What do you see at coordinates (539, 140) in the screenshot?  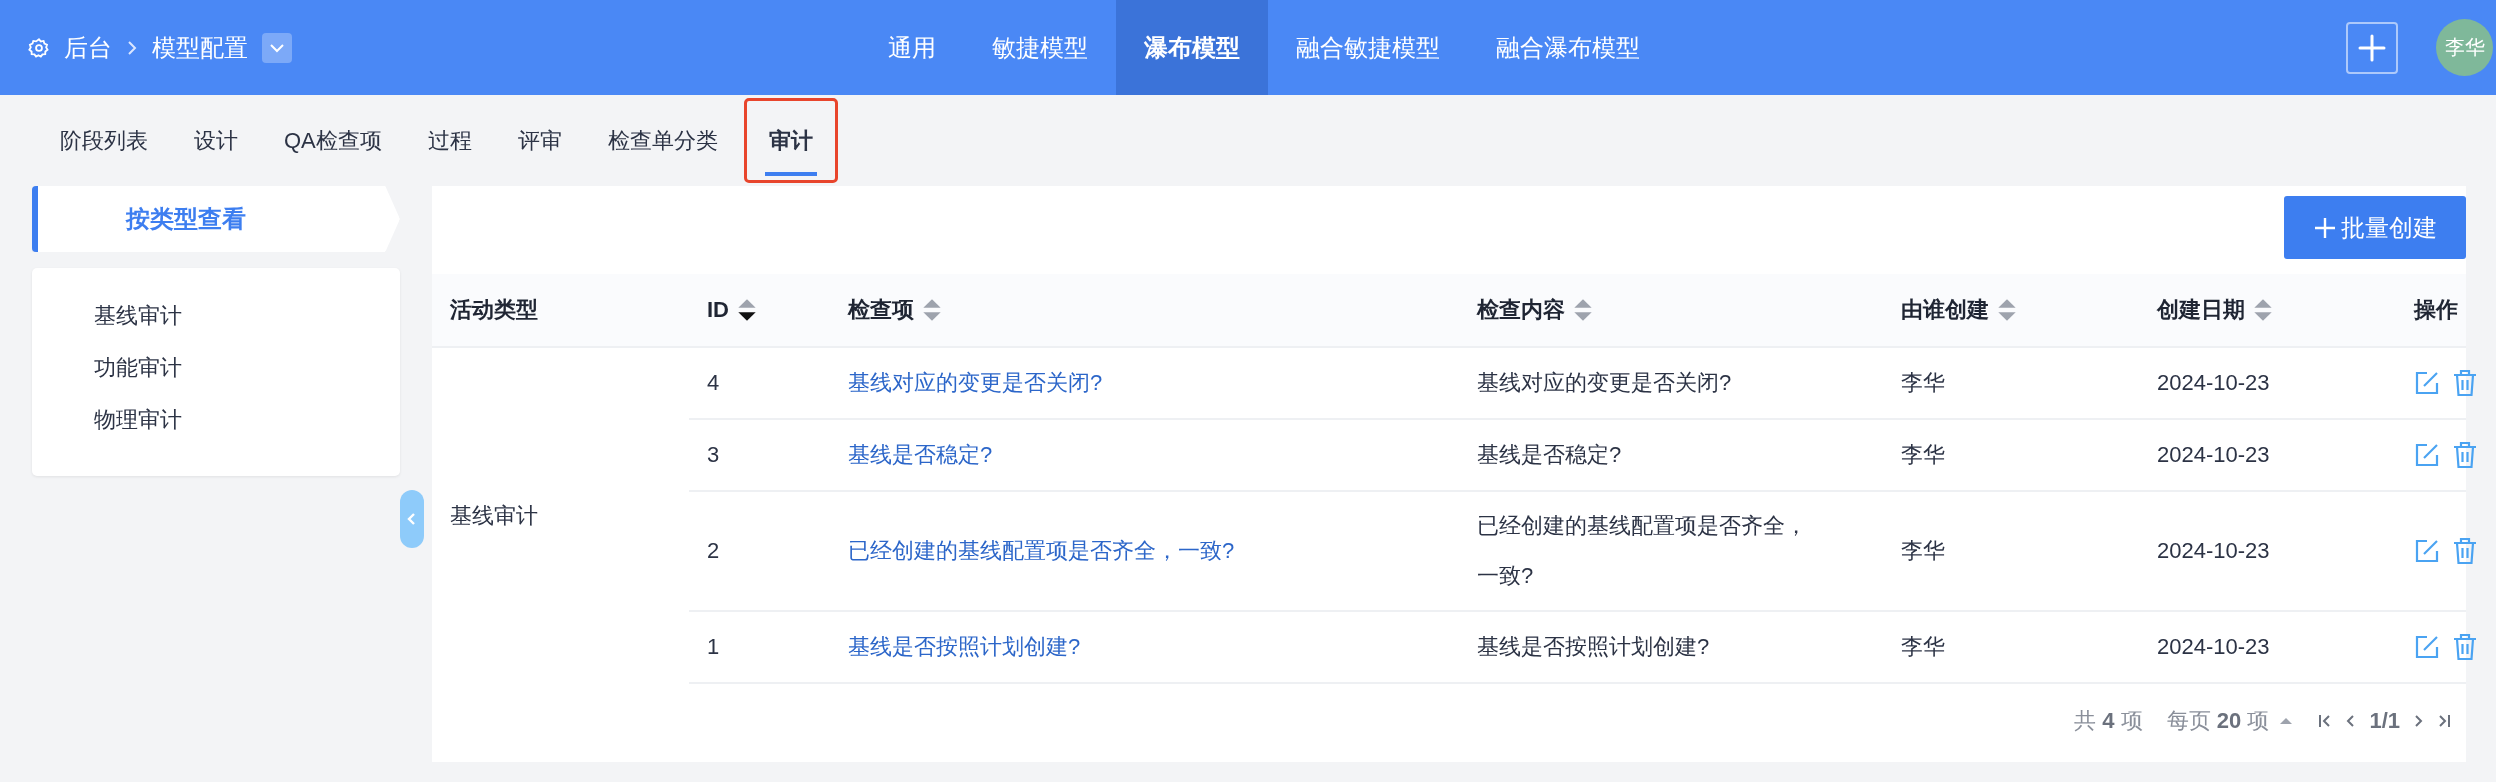 I see `sub-tab: 评审` at bounding box center [539, 140].